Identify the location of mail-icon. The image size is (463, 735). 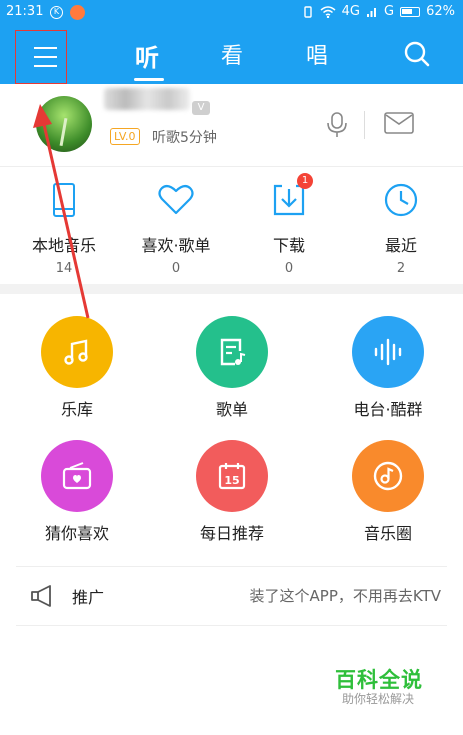
(399, 123).